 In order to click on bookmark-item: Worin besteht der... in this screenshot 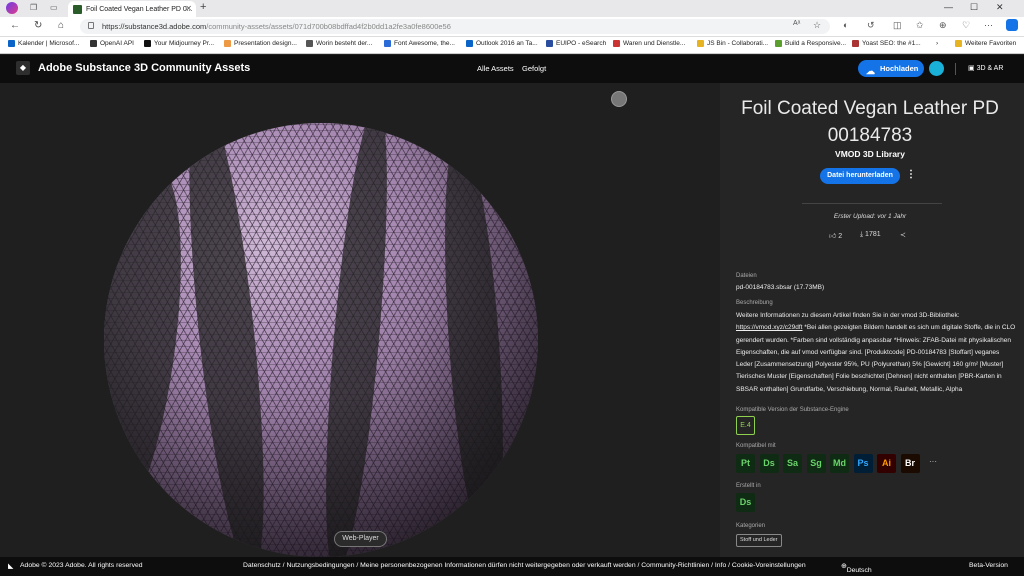, I will do `click(339, 43)`.